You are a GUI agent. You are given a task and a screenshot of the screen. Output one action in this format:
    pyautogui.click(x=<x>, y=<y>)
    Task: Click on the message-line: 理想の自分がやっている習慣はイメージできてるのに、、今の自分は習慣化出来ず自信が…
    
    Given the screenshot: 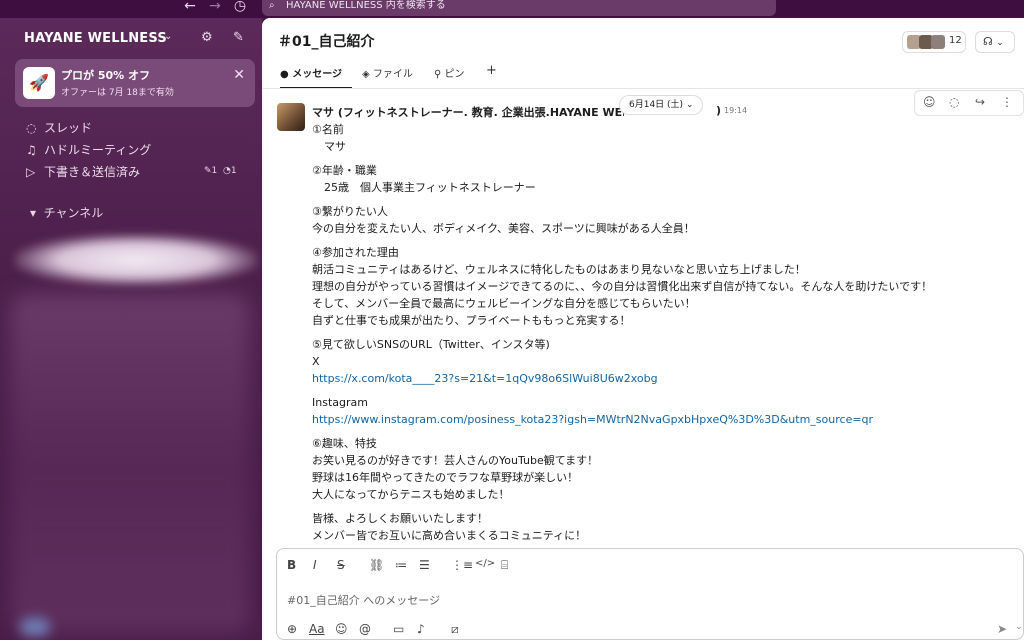 What is the action you would take?
    pyautogui.click(x=622, y=286)
    